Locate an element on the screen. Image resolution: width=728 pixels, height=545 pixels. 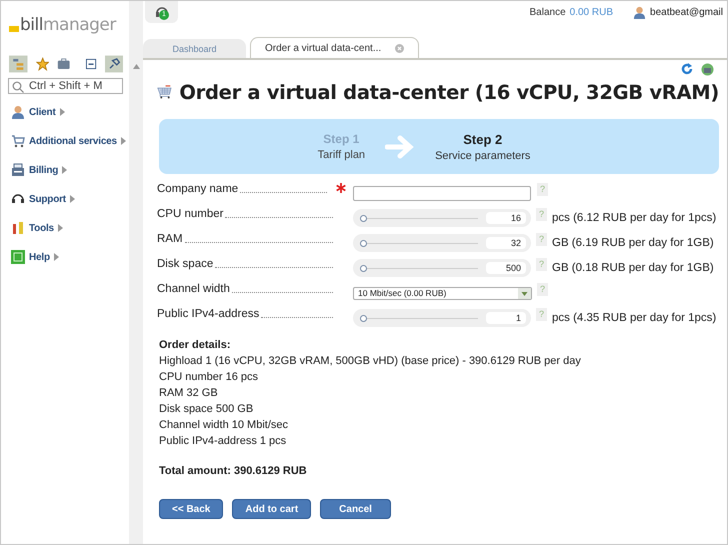
collapse-icon is located at coordinates (91, 64).